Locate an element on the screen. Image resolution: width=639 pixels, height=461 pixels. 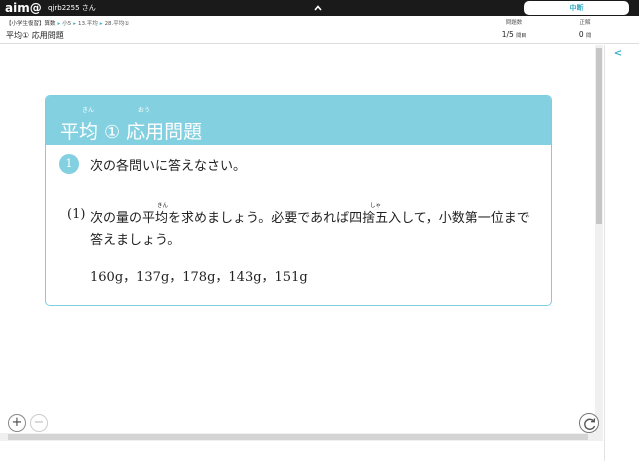
sub-question-text-line1: 次の量の平均を求めましょう。必要であれば四捨五入して，小数第一位まで is located at coordinates (310, 218).